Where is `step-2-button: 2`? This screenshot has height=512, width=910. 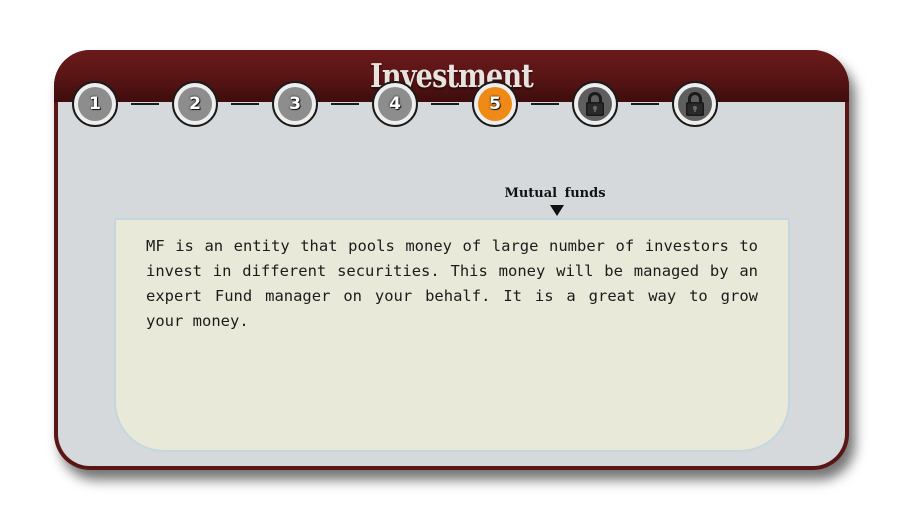 step-2-button: 2 is located at coordinates (195, 104).